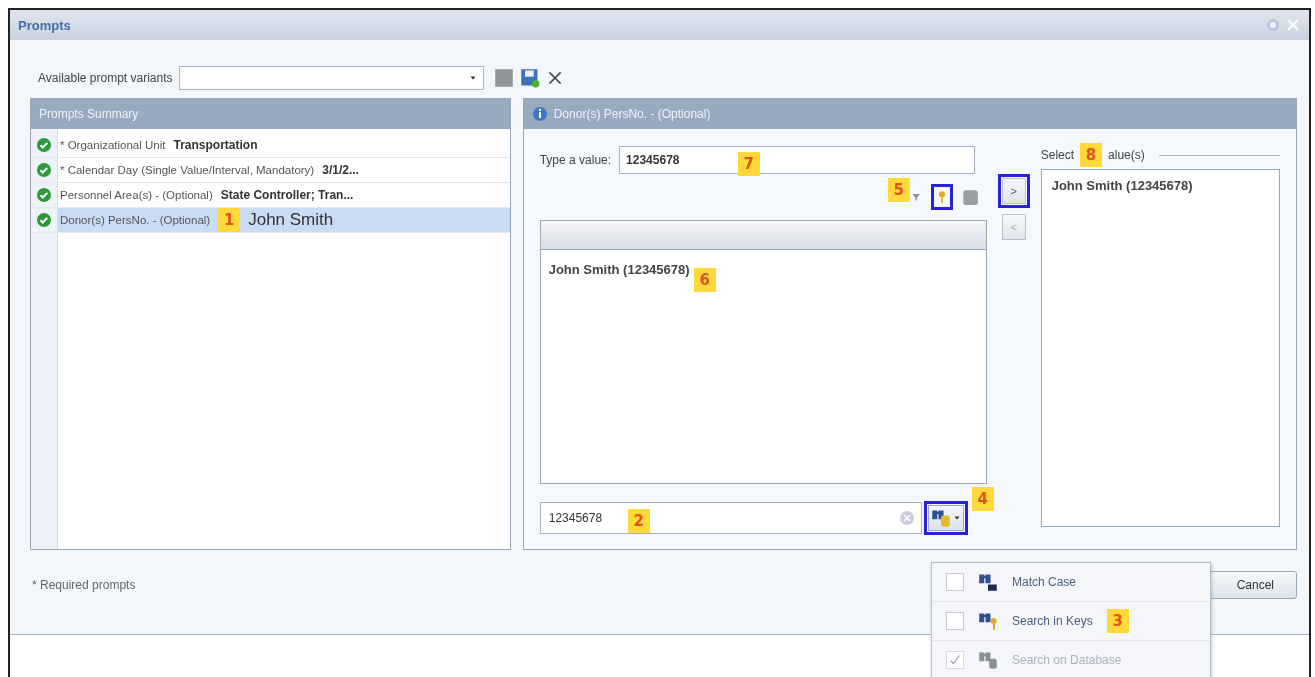  Describe the element at coordinates (1057, 155) in the screenshot. I see `selected-values-label: Select` at that location.